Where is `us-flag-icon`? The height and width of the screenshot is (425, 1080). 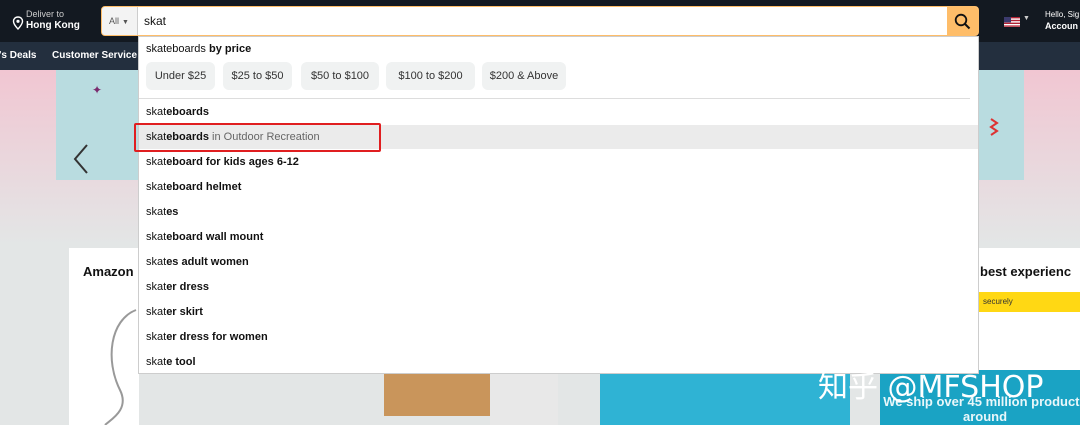
us-flag-icon is located at coordinates (1012, 22).